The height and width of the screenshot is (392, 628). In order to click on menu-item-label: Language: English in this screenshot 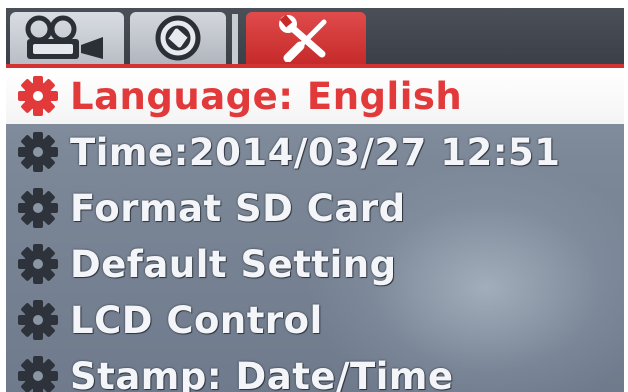, I will do `click(266, 96)`.